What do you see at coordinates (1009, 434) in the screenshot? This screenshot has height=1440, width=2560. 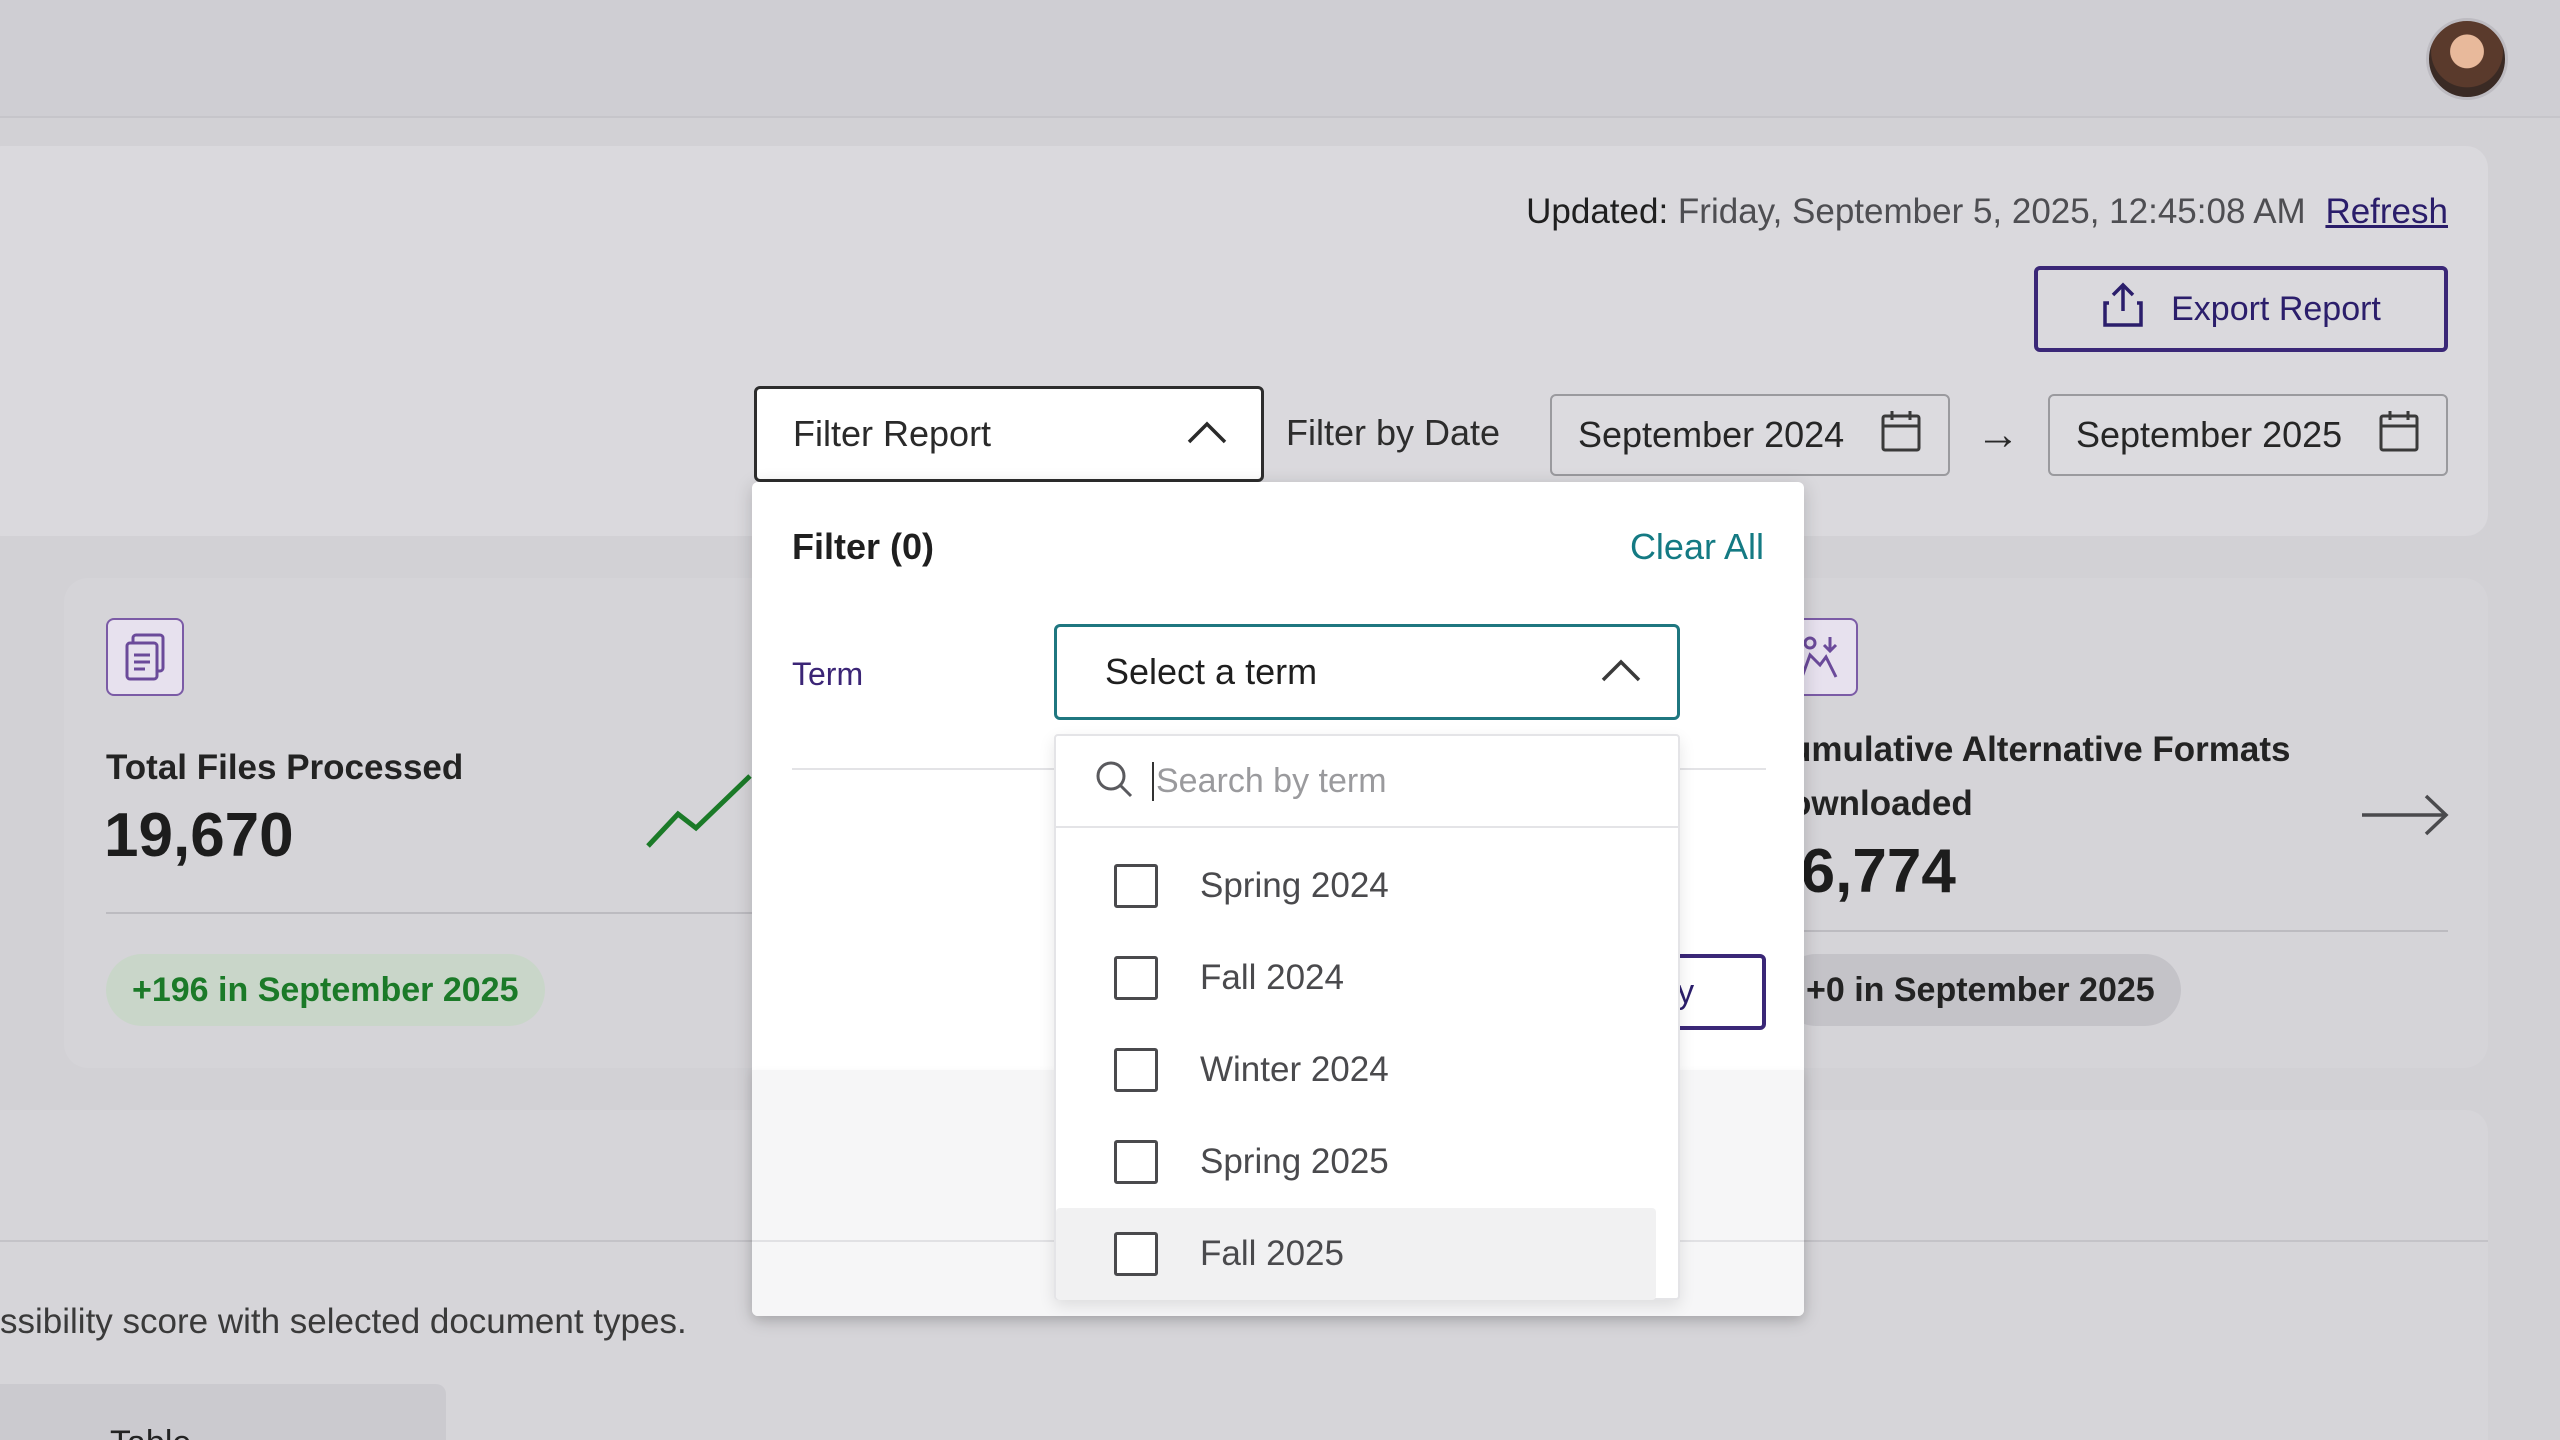 I see `filter-report-toggle: Filter Report` at bounding box center [1009, 434].